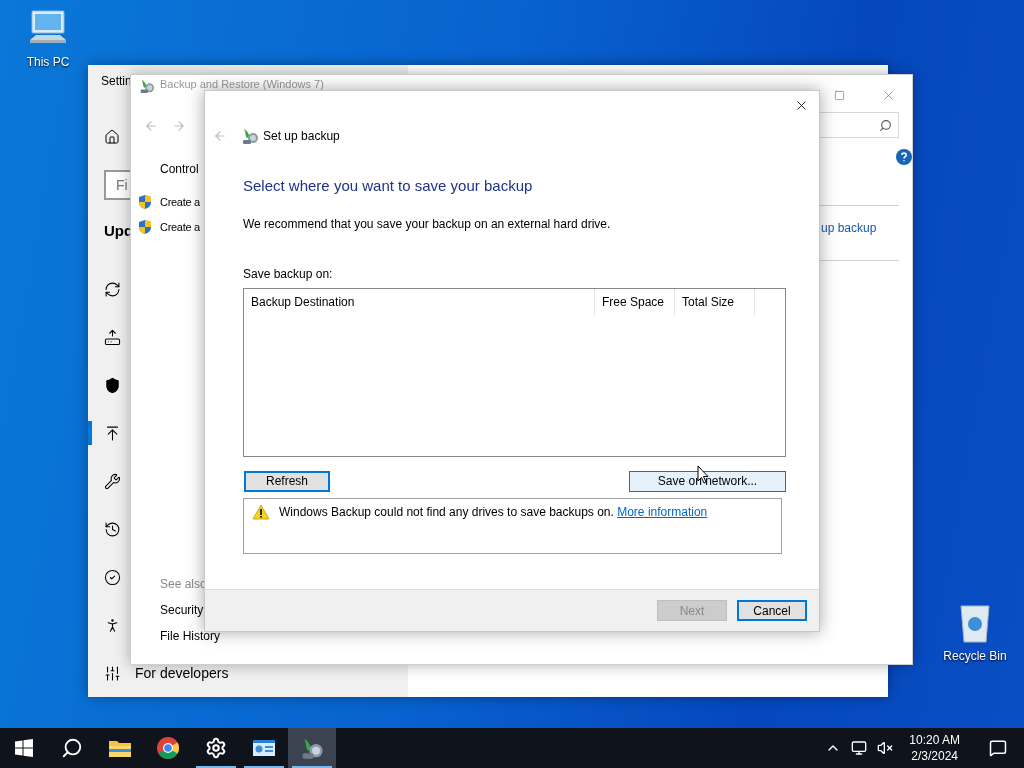  I want to click on window-title: Backup and Restore (Windows 7), so click(242, 84).